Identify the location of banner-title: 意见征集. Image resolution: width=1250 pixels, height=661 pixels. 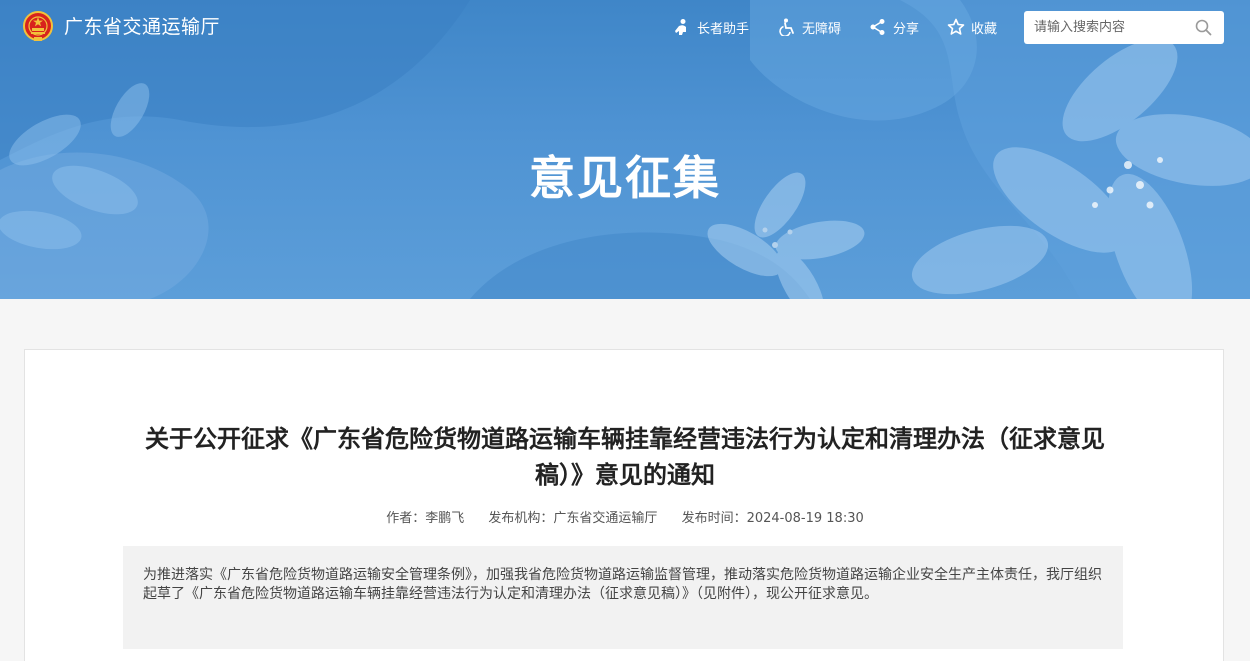
(625, 178).